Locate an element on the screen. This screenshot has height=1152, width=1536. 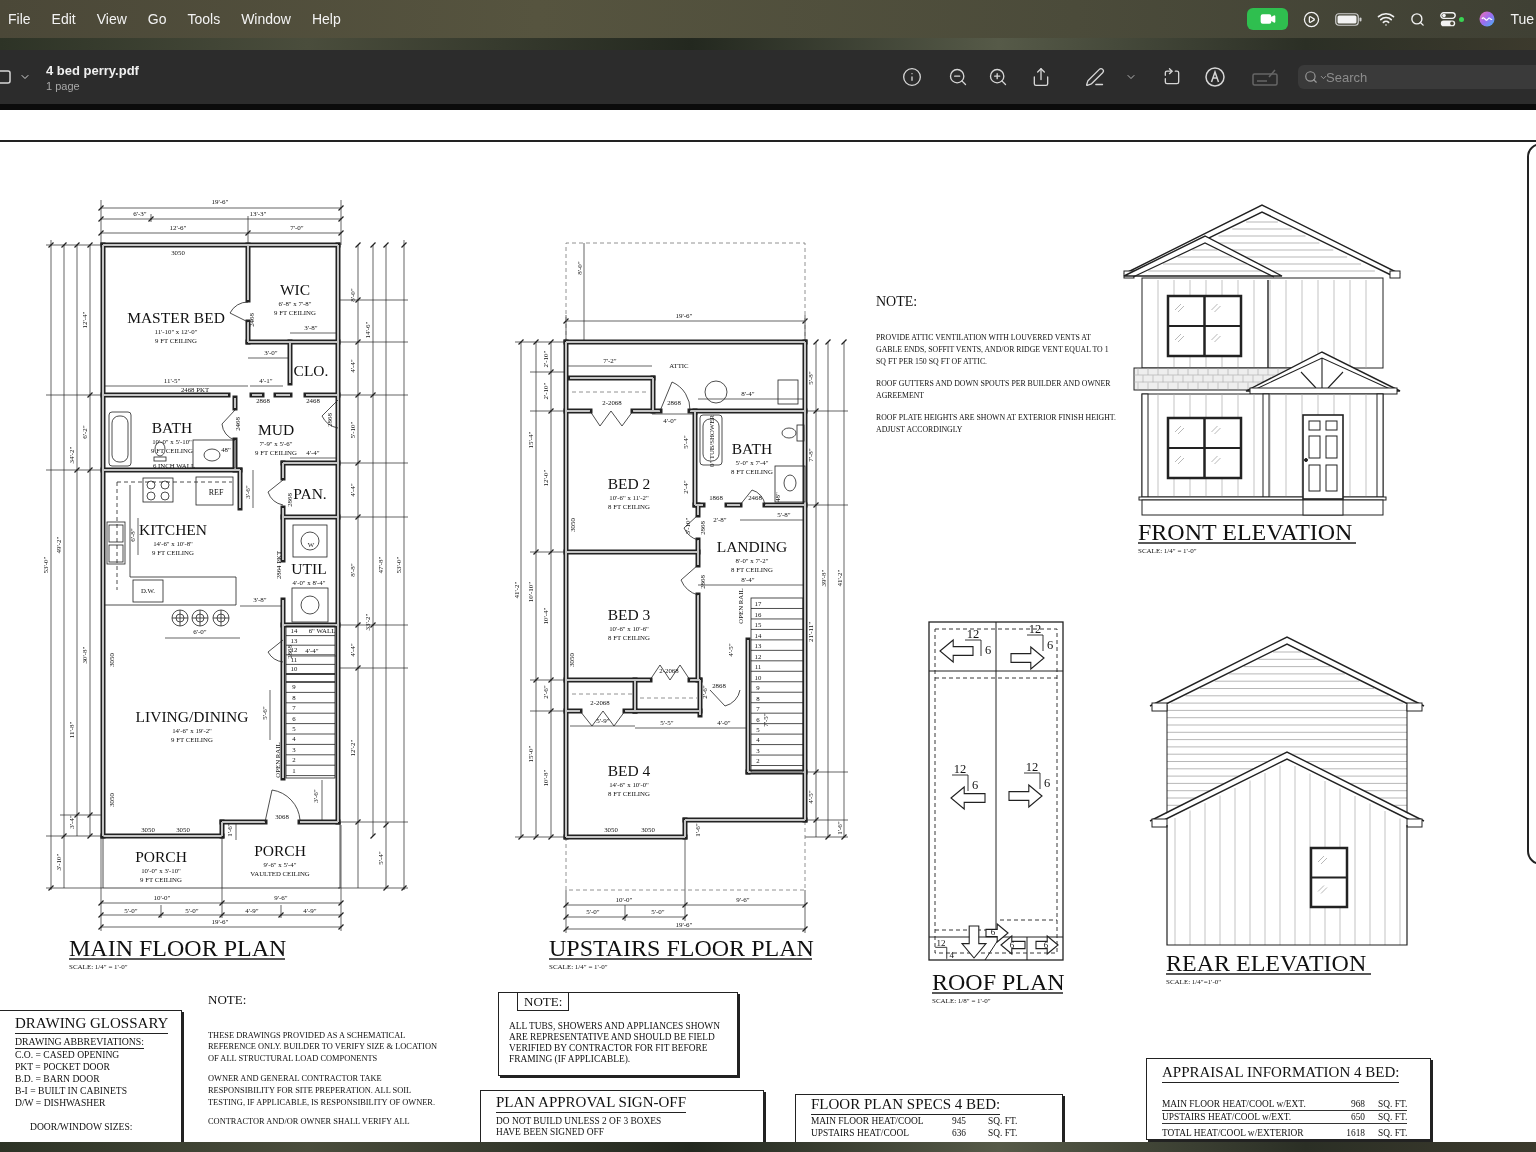
rotate-icon is located at coordinates (1172, 77).